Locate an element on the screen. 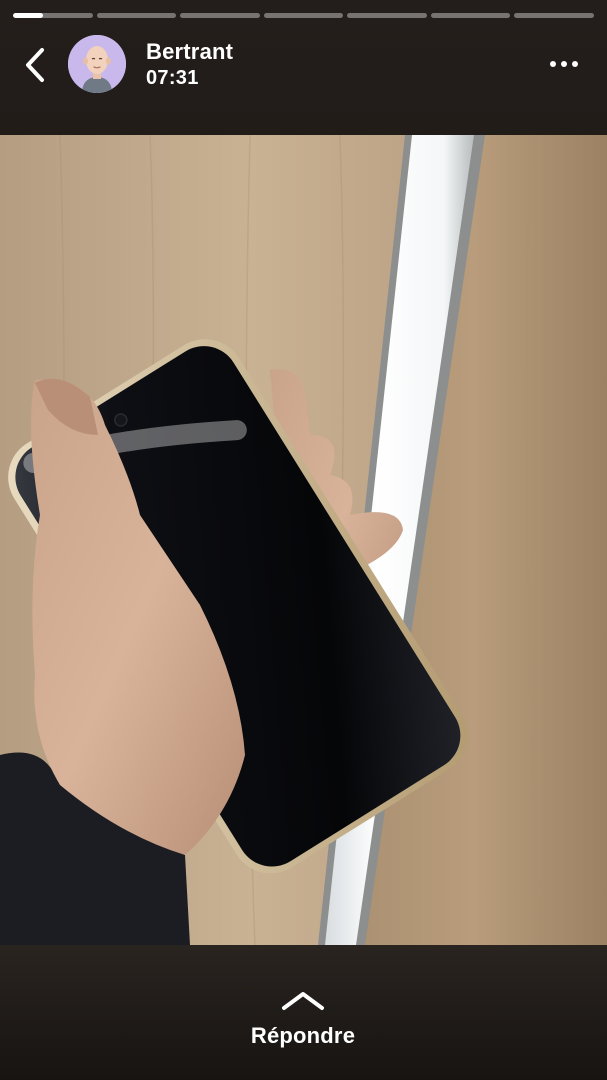 This screenshot has width=607, height=1080. story-header: Bertrant 07:31 is located at coordinates (303, 67).